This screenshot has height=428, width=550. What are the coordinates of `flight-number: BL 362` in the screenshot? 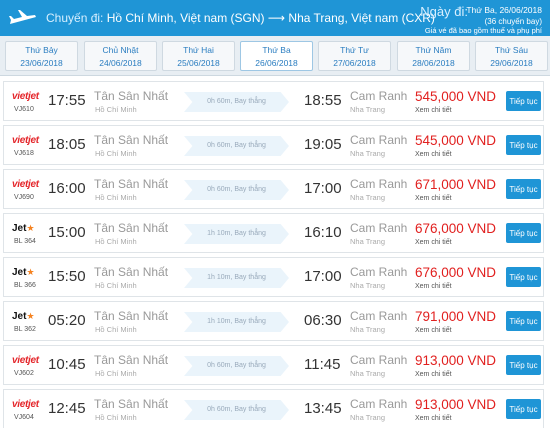 It's located at (25, 329).